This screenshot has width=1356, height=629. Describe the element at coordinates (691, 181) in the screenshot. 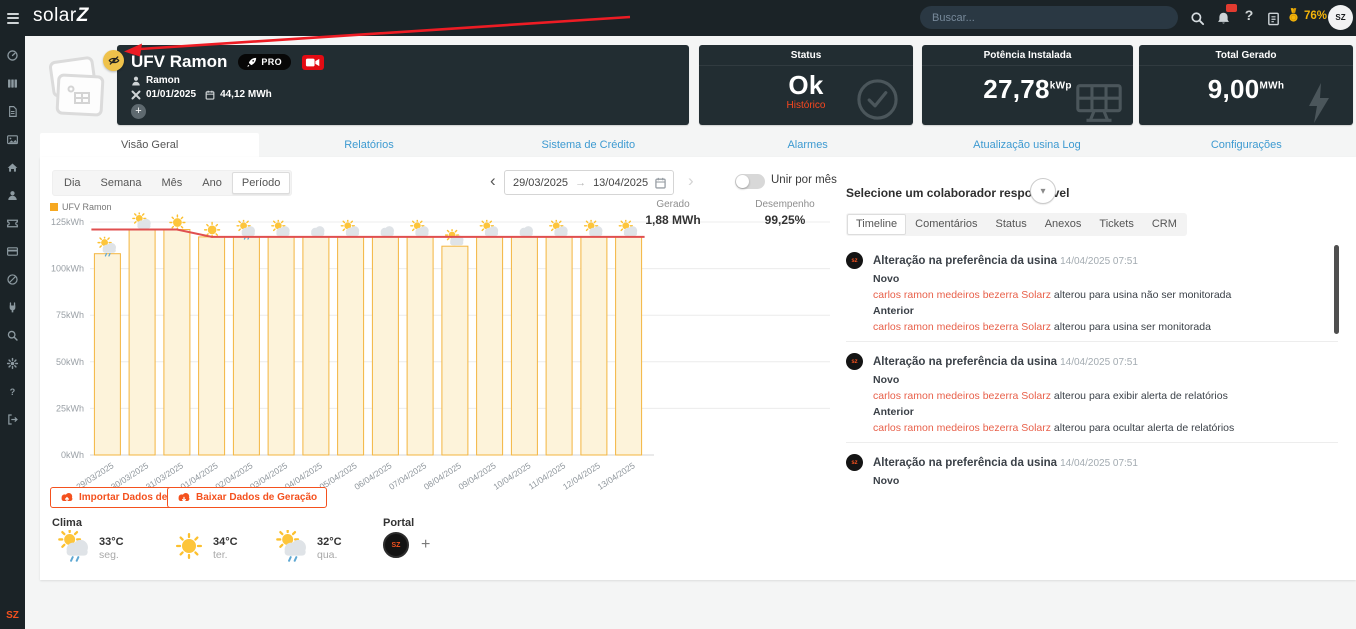

I see `daterange-next-button: ›` at that location.